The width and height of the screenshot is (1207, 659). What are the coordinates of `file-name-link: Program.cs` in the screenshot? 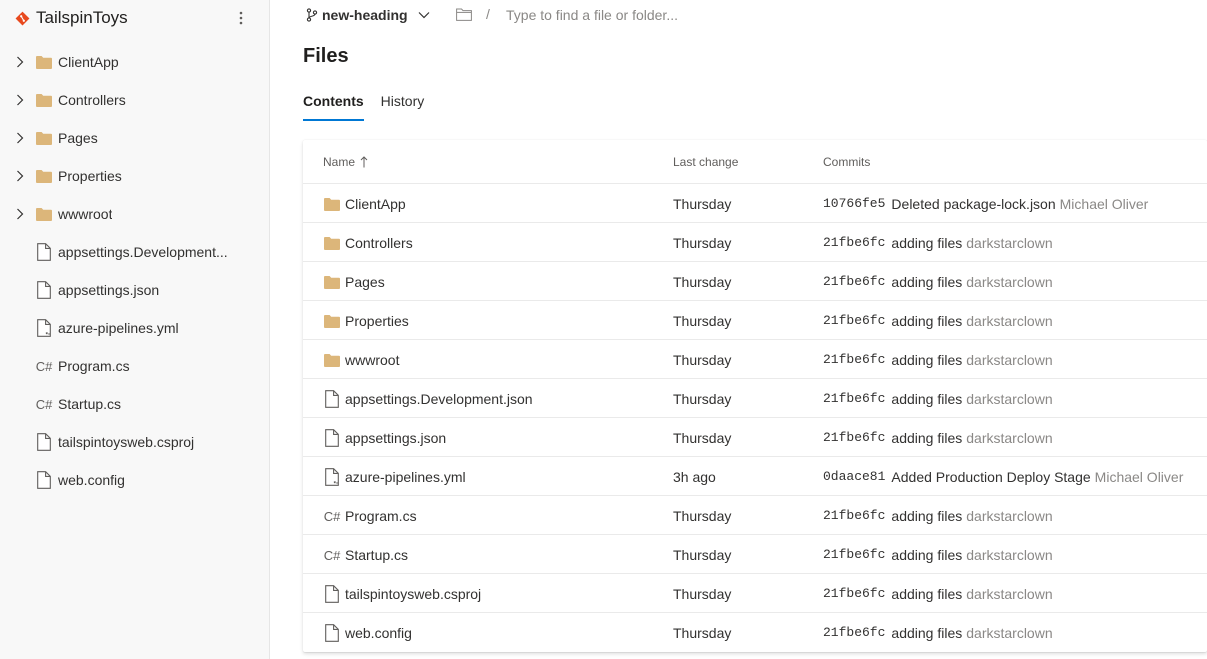 It's located at (381, 516).